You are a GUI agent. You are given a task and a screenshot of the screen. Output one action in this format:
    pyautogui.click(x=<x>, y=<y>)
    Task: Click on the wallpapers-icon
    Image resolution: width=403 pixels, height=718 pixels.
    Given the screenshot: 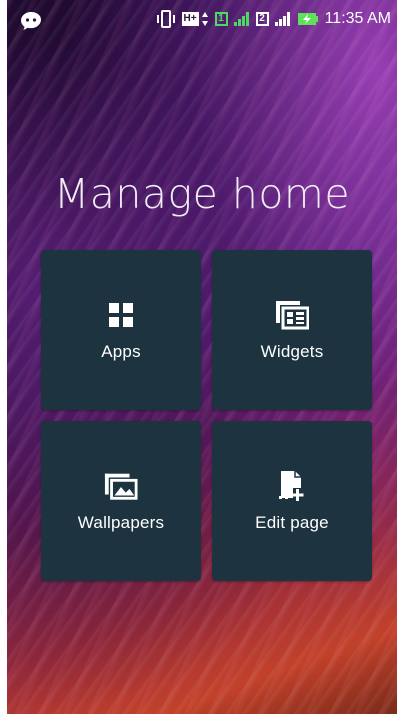 What is the action you would take?
    pyautogui.click(x=121, y=486)
    